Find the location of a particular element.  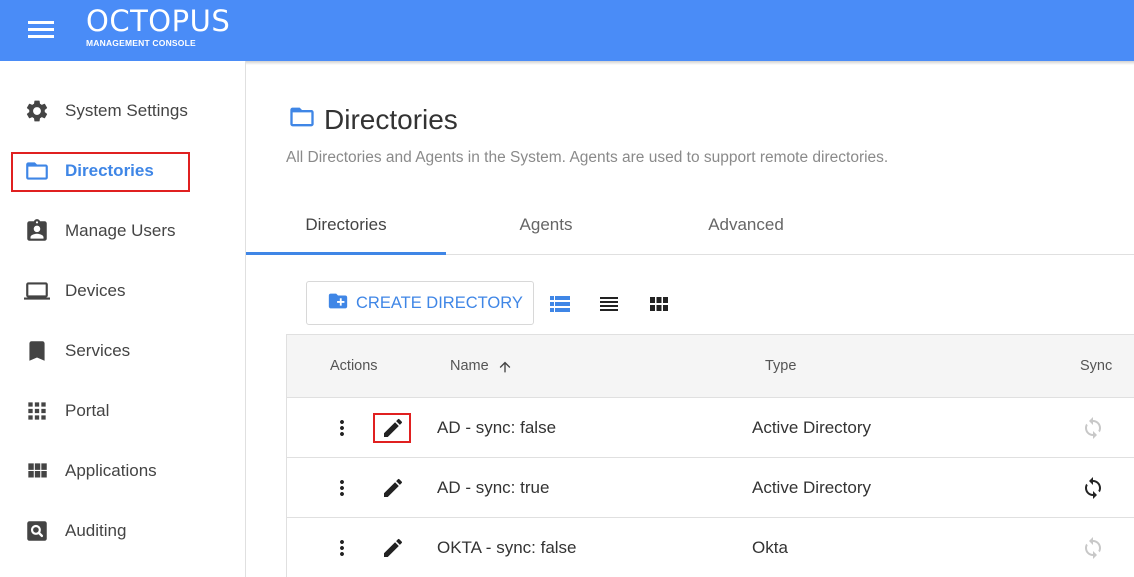

sidebar-item-services: Services is located at coordinates (123, 351).